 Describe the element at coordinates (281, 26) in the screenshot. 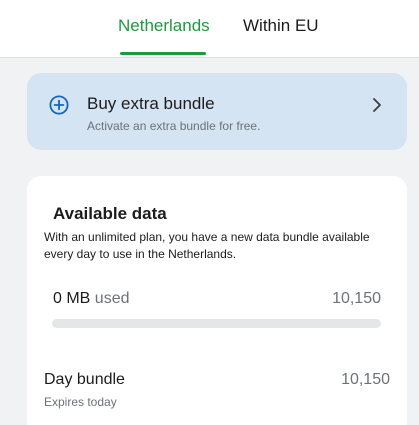

I see `tab-within-eu: Within EU` at that location.